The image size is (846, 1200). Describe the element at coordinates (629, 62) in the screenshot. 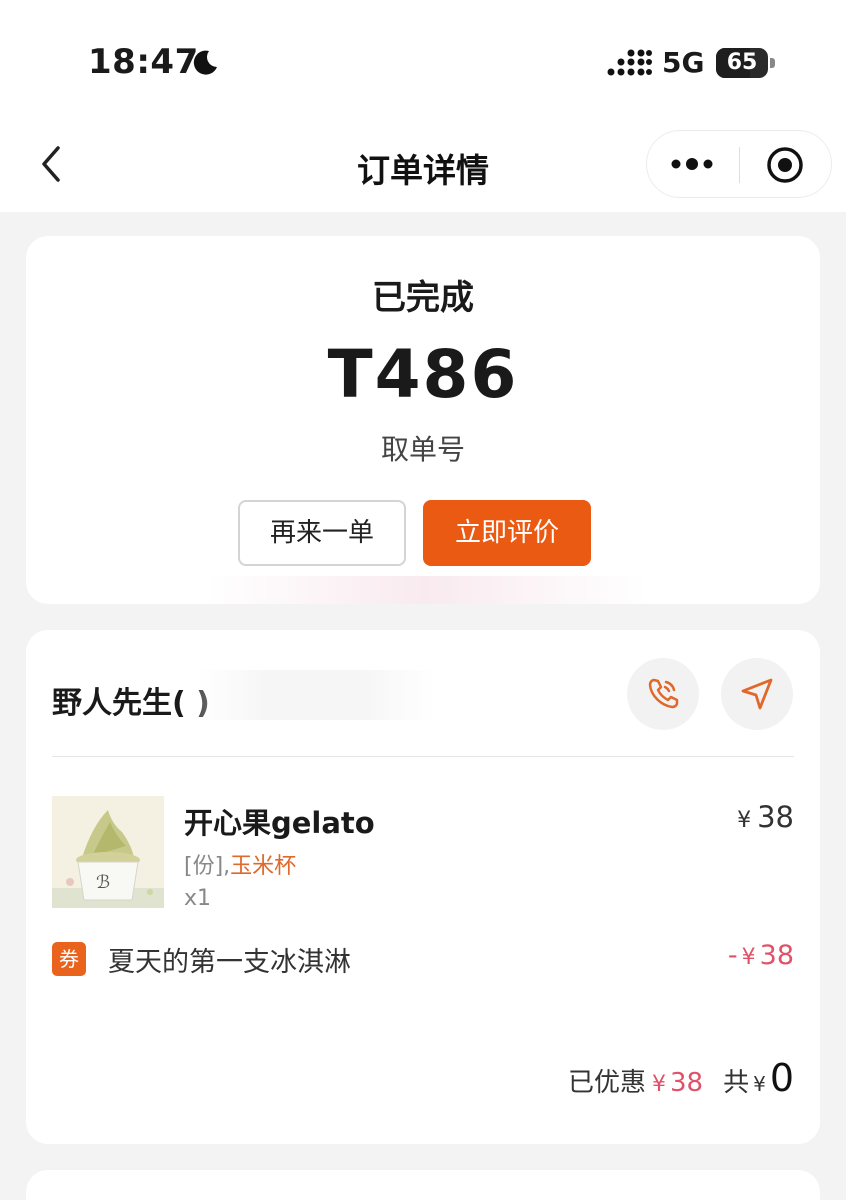

I see `signal-icon` at that location.